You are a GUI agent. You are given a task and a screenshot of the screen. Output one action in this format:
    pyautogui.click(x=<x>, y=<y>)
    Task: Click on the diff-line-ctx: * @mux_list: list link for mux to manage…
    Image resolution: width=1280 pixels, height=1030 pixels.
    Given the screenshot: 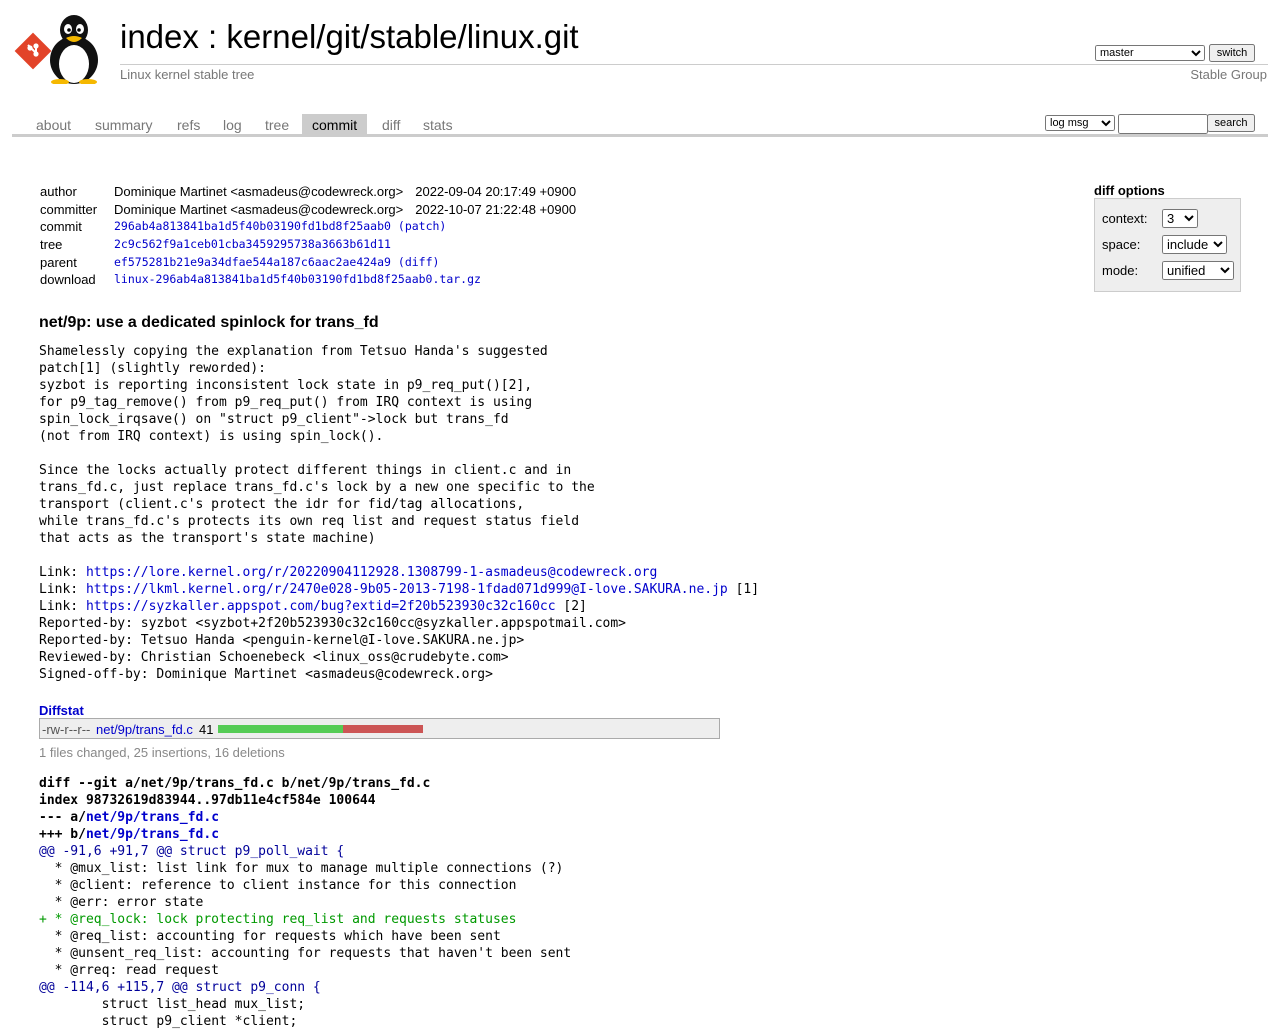 What is the action you would take?
    pyautogui.click(x=301, y=868)
    